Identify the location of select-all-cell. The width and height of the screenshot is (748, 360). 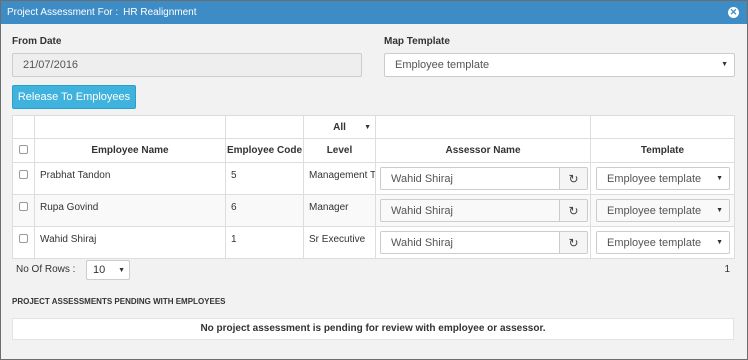
(23, 150).